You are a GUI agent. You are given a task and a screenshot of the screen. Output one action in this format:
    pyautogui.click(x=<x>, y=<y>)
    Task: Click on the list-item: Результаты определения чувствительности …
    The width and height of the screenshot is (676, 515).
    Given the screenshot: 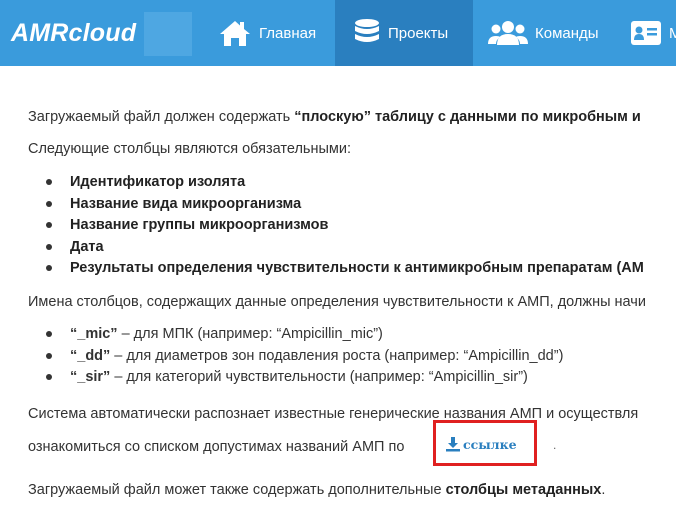 What is the action you would take?
    pyautogui.click(x=345, y=268)
    